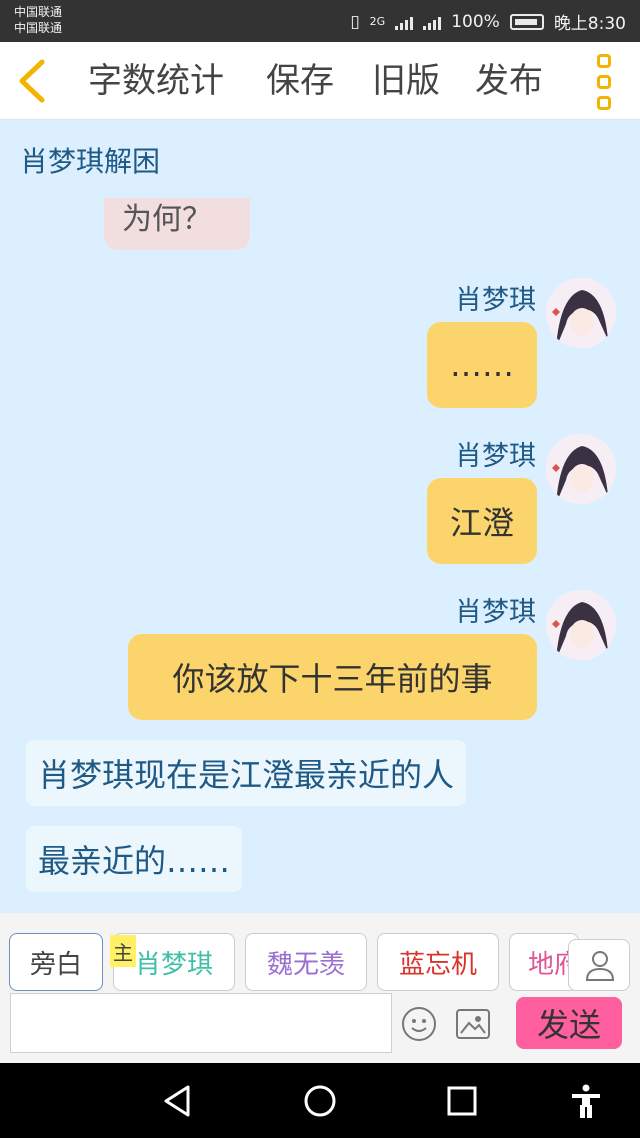  What do you see at coordinates (167, 219) in the screenshot?
I see `message-text: 为何？` at bounding box center [167, 219].